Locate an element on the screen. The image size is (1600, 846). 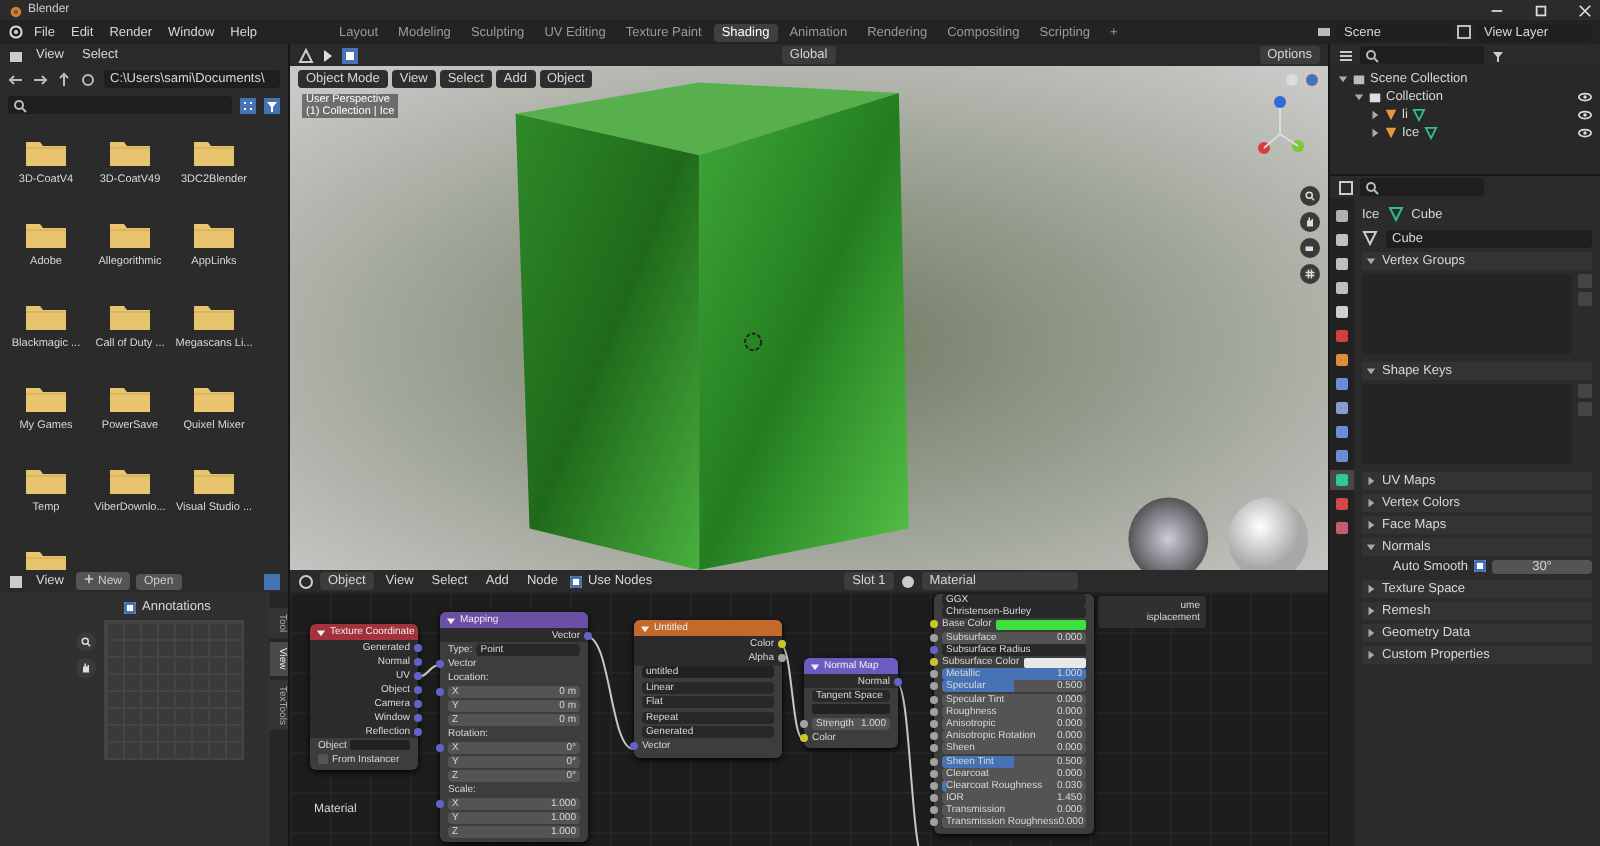
hand-icon is located at coordinates (86, 668).